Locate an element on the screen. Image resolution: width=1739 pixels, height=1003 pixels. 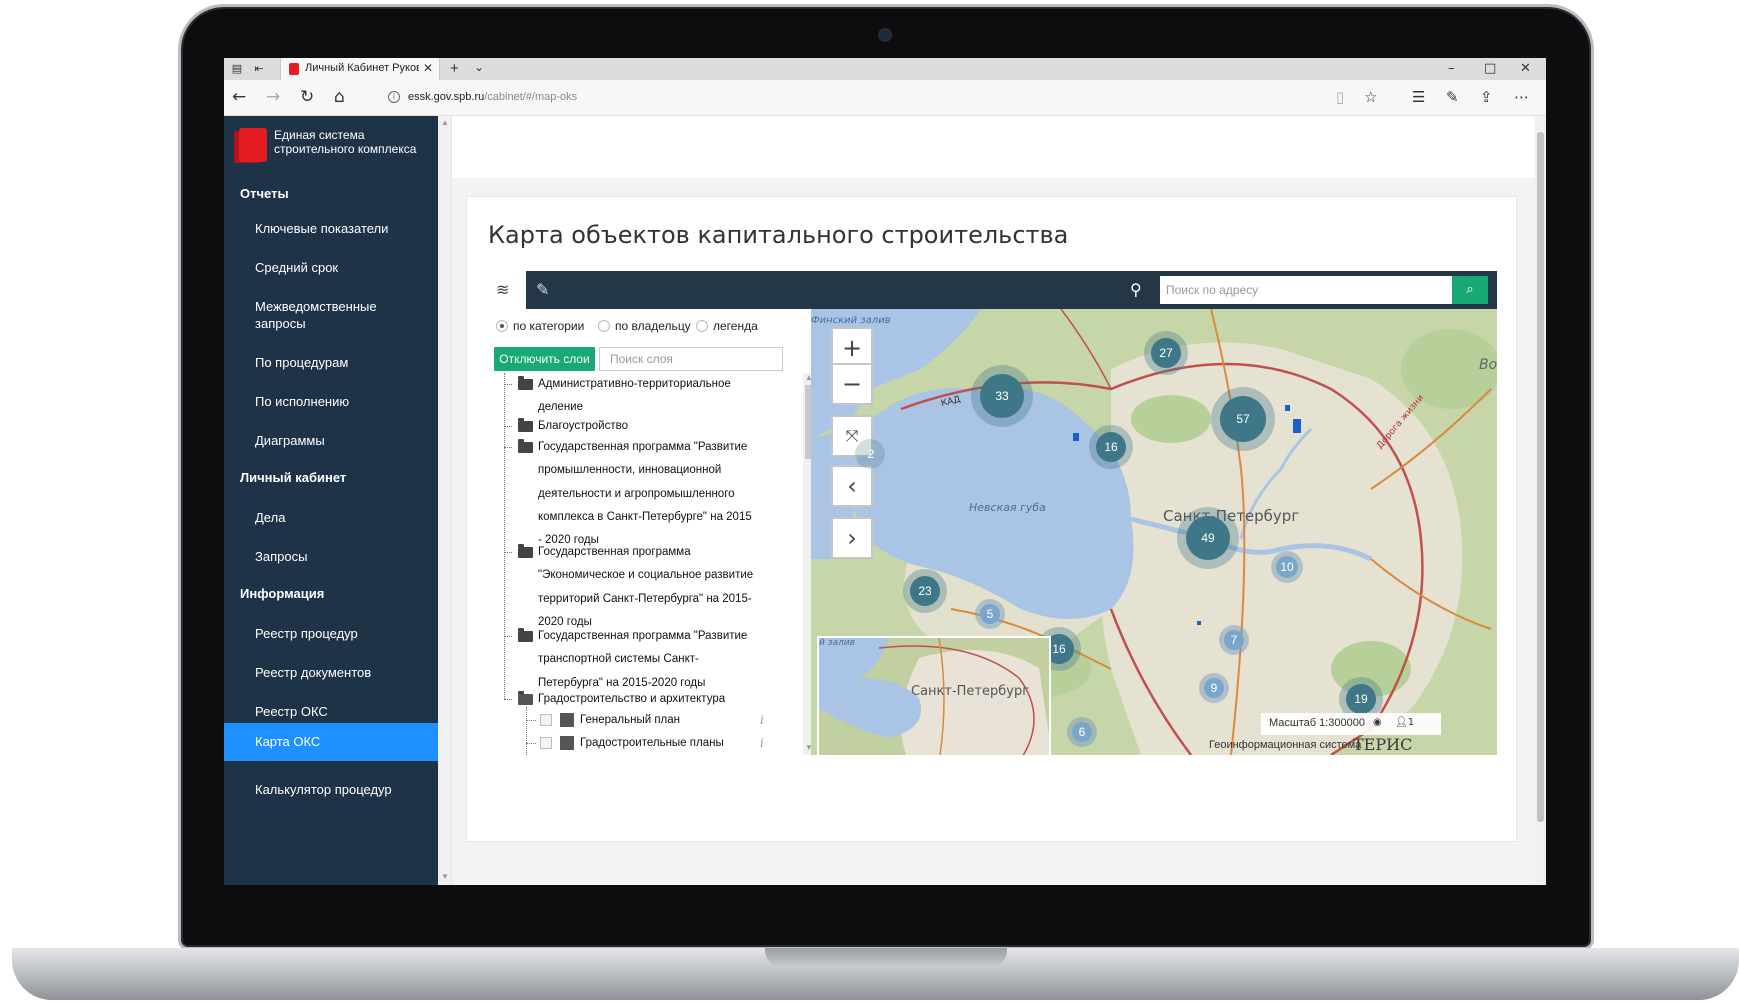
radio-by-category: по категории is located at coordinates (540, 326).